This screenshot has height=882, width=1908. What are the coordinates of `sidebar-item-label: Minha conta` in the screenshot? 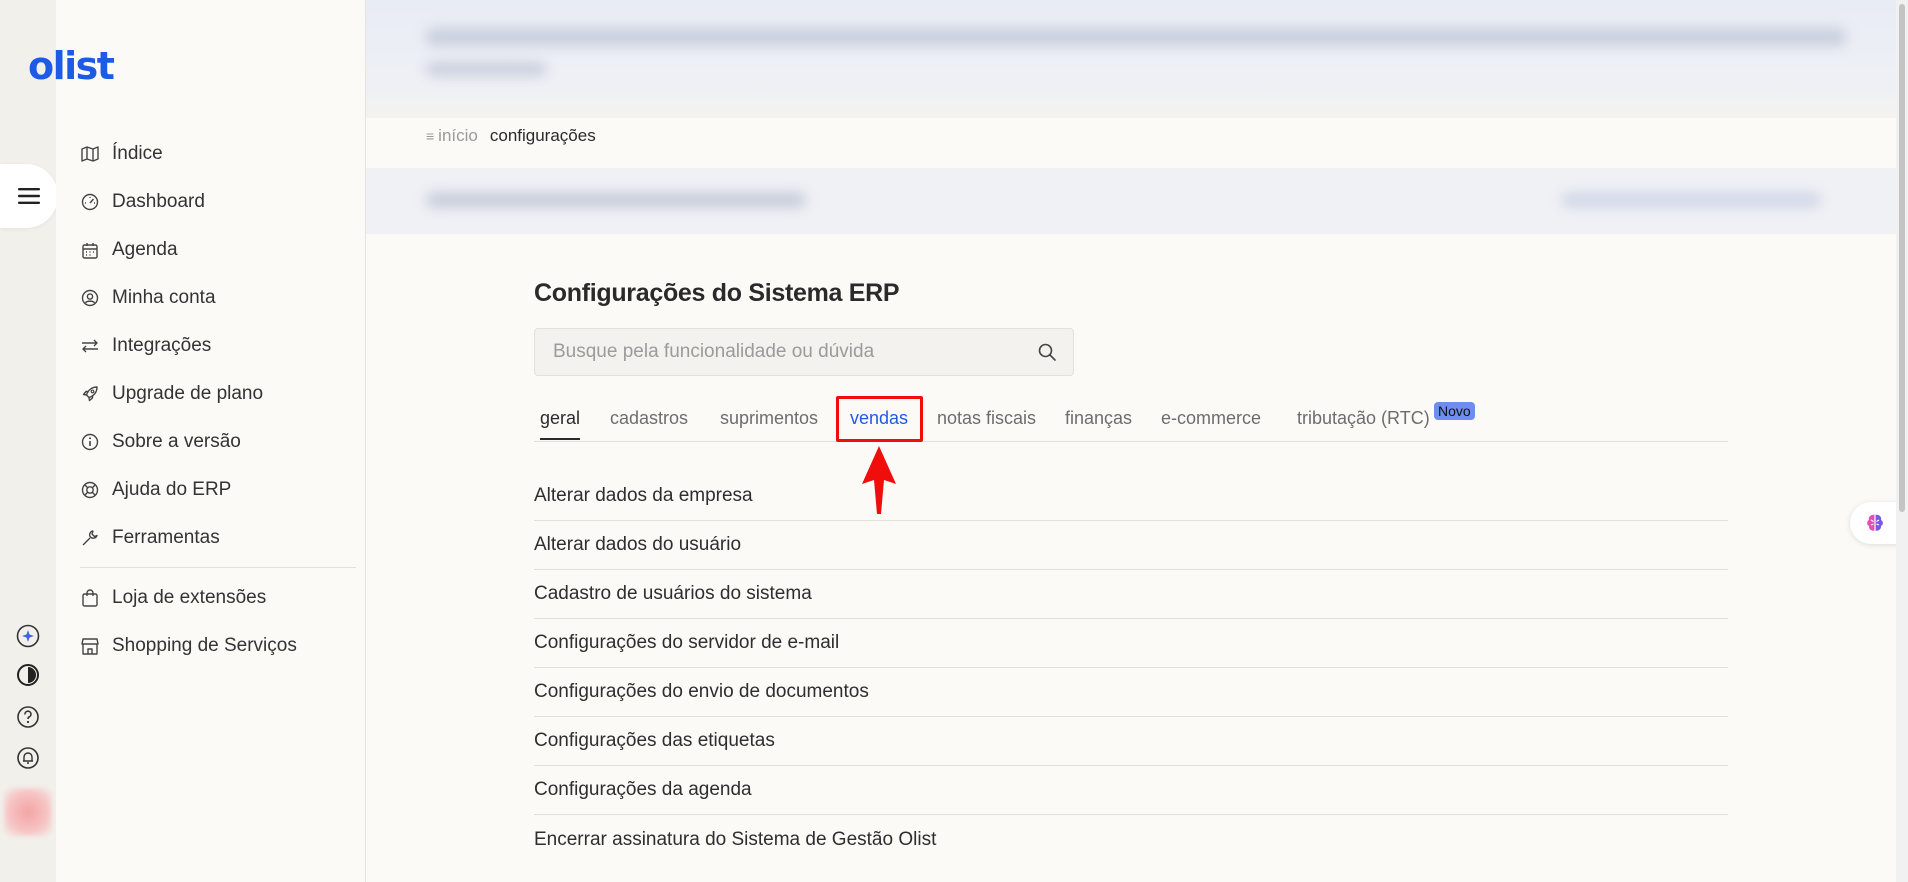 It's located at (164, 297).